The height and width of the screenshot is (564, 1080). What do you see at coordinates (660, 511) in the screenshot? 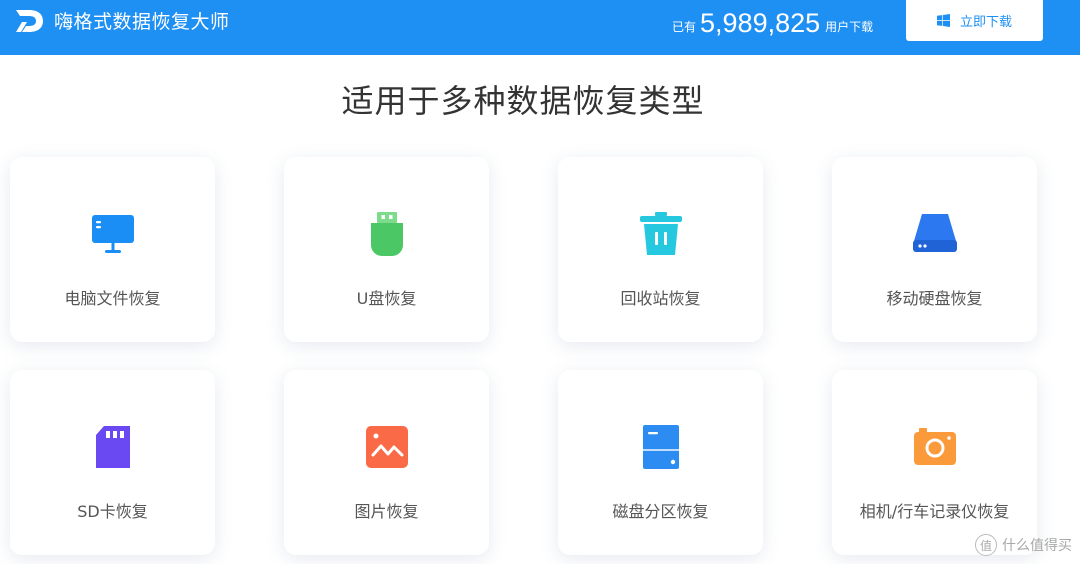
I see `card-label: 磁盘分区恢复` at bounding box center [660, 511].